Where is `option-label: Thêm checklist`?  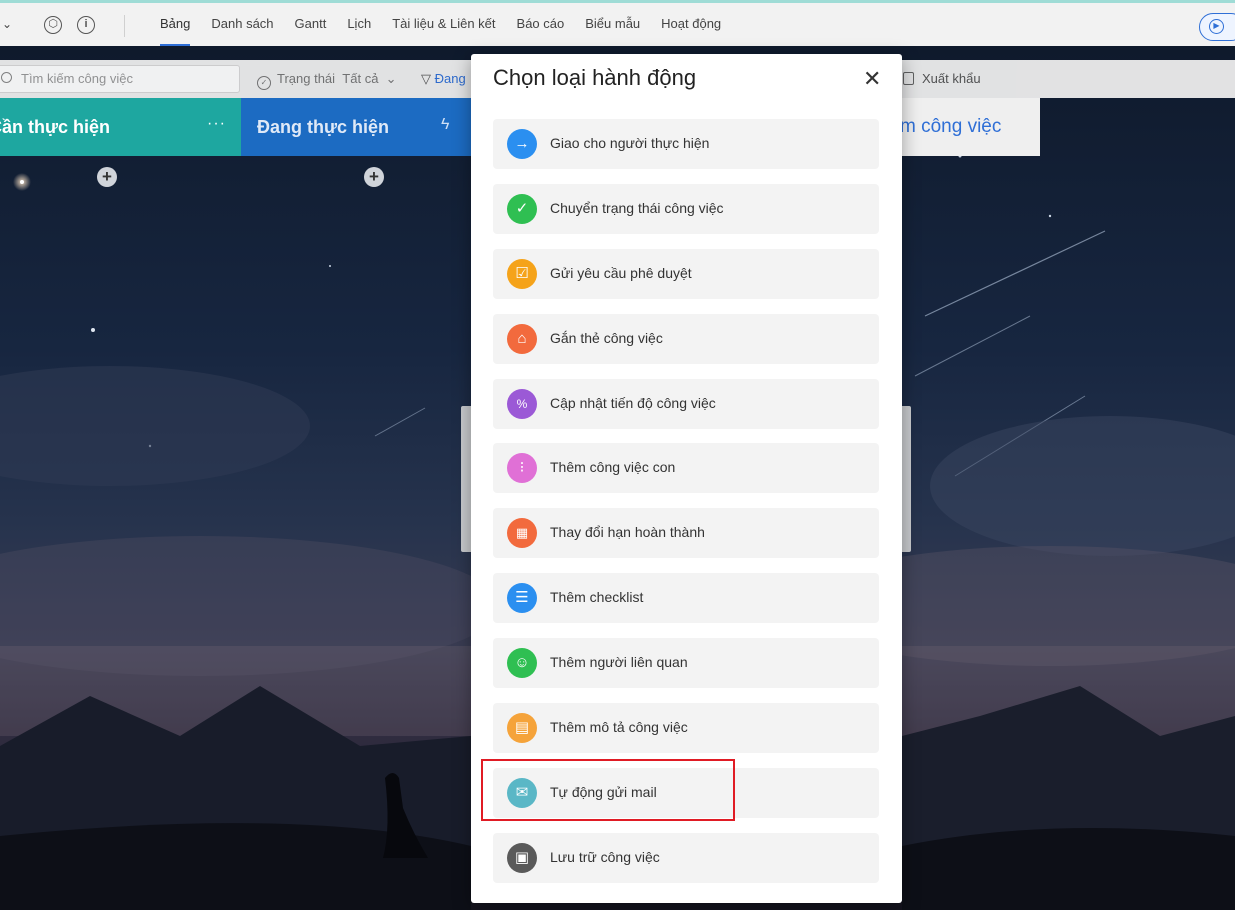
option-label: Thêm checklist is located at coordinates (597, 597).